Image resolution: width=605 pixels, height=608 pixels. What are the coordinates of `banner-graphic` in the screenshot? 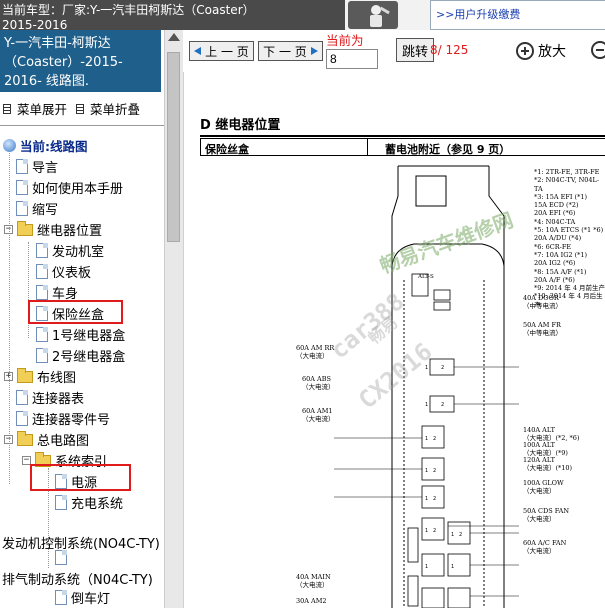 It's located at (373, 15).